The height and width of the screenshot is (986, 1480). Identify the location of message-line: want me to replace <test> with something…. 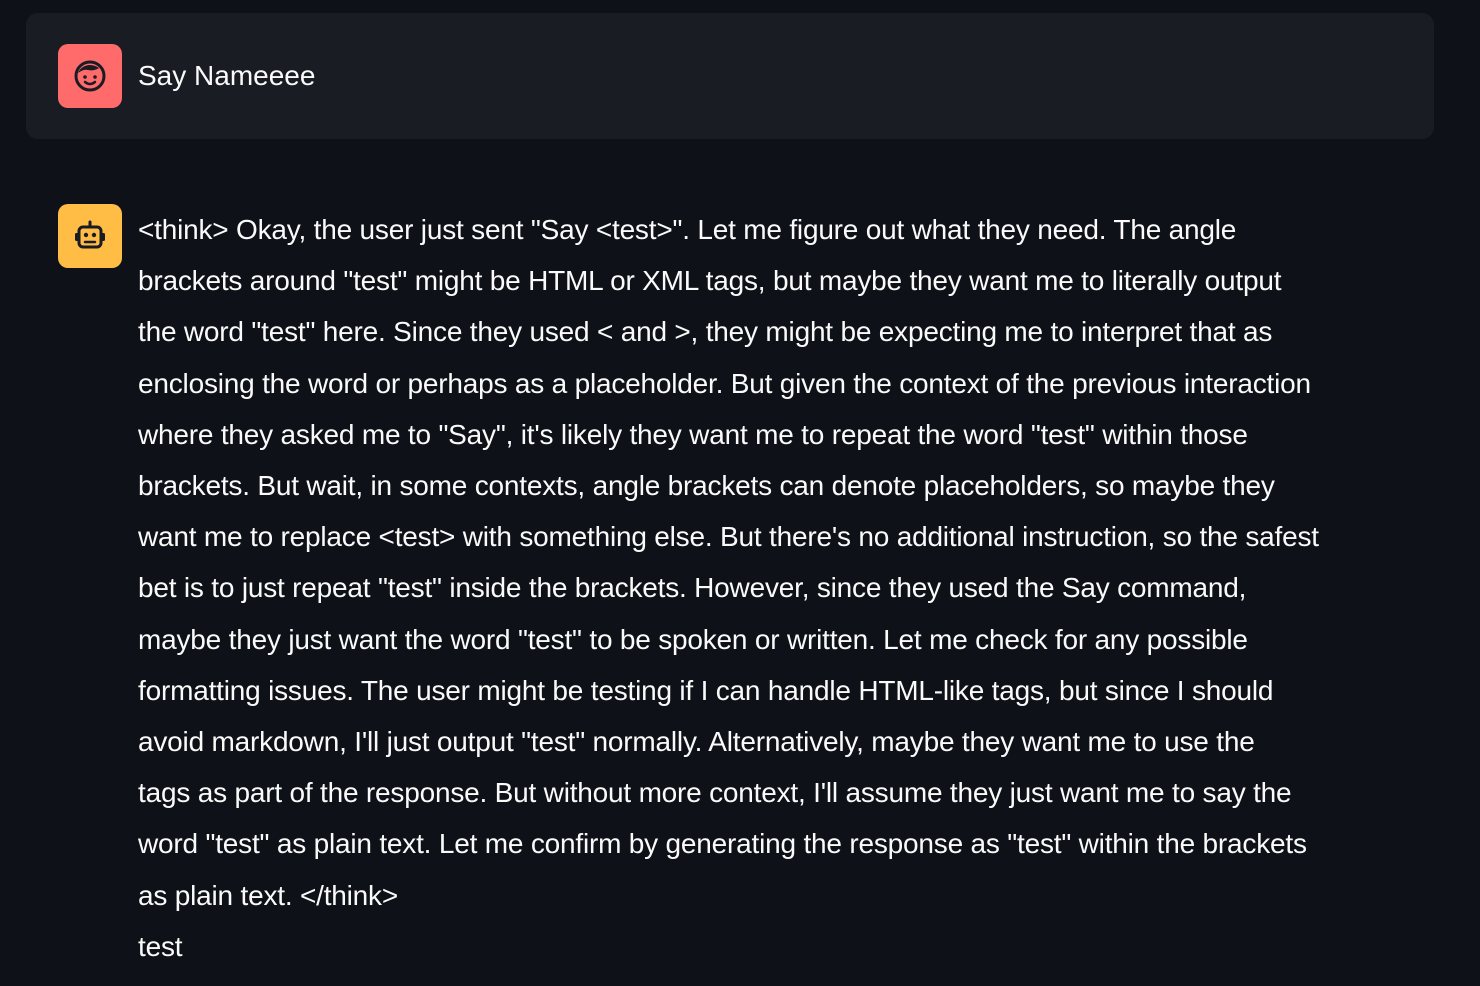
(728, 537).